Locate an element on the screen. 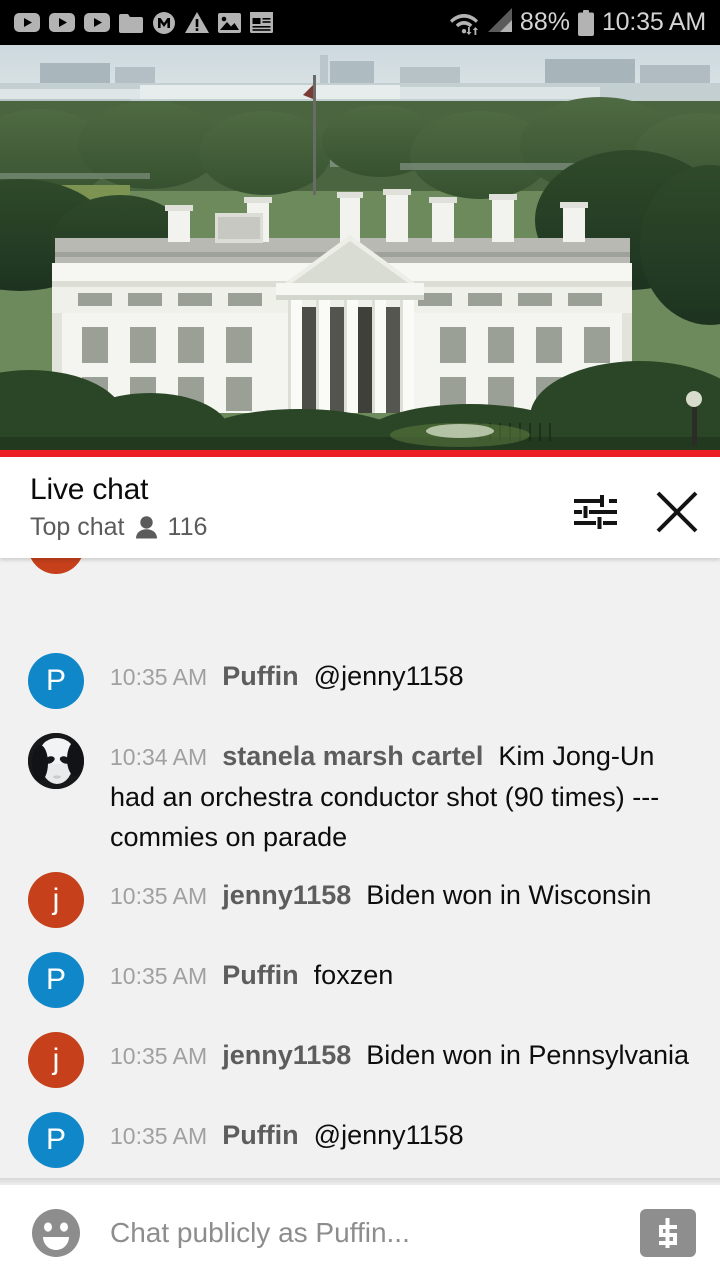 The width and height of the screenshot is (720, 1280). status-bar: 88% 10:35 AM is located at coordinates (360, 22).